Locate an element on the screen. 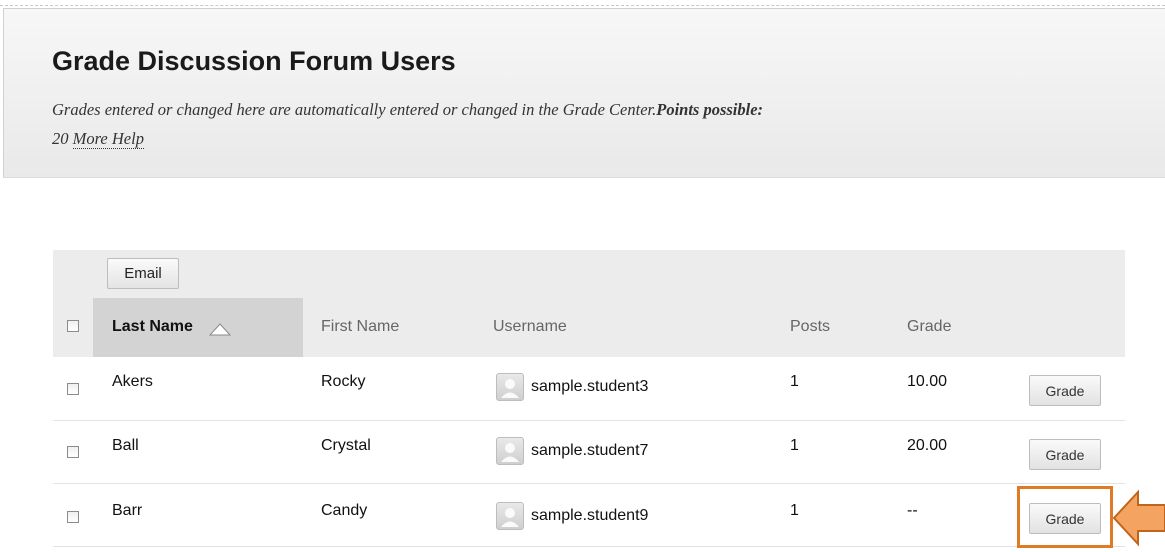 The image size is (1165, 552). column-header-last-name: Last Name is located at coordinates (152, 327).